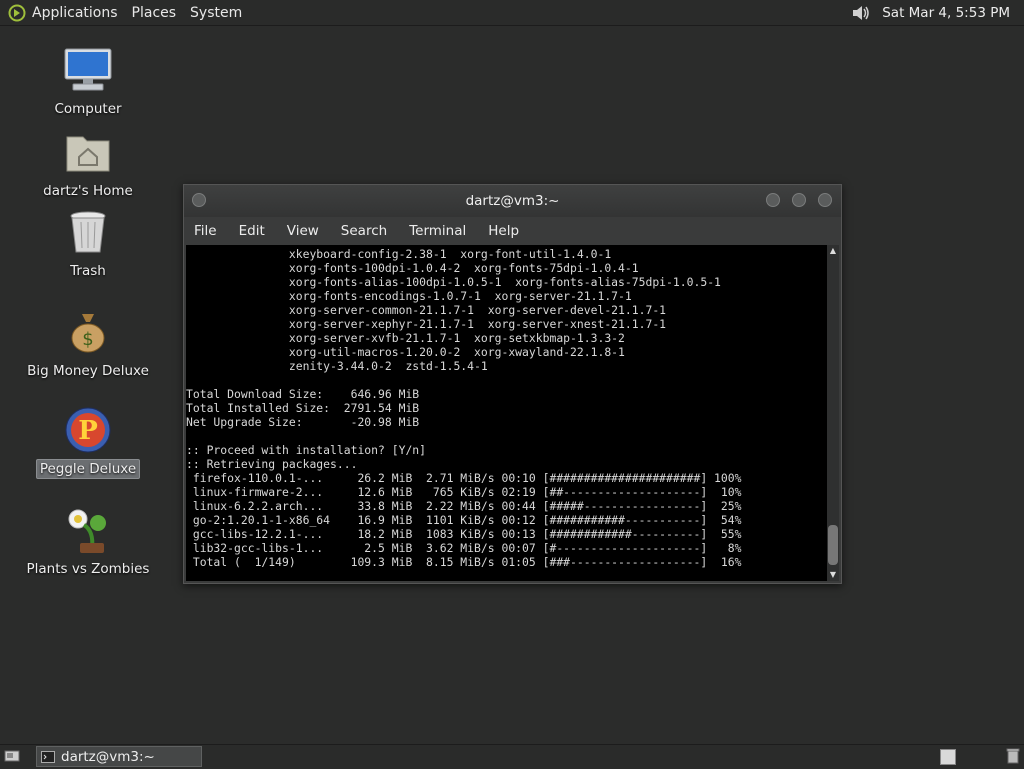 The image size is (1024, 769). I want to click on desktop-icon-home: dartz's Home, so click(88, 164).